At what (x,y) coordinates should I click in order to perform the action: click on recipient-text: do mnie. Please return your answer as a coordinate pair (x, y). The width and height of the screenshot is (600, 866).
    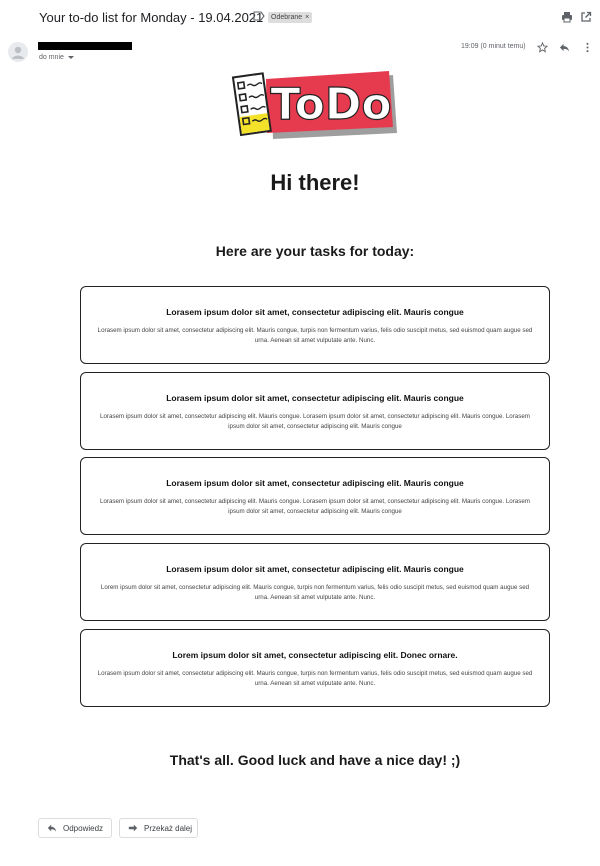
    Looking at the image, I should click on (51, 57).